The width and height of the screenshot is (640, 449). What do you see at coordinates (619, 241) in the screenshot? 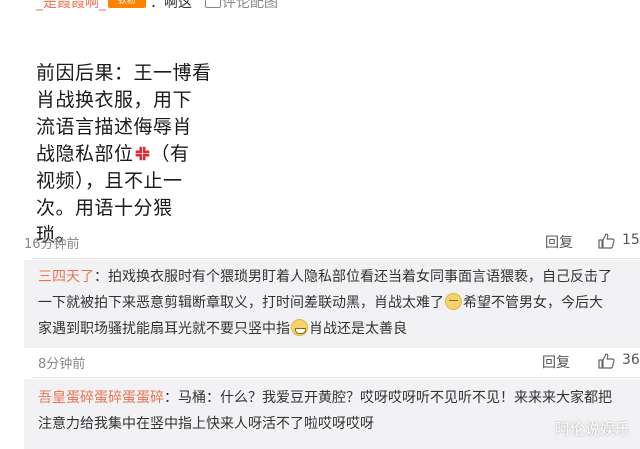
I see `like-button: 15` at bounding box center [619, 241].